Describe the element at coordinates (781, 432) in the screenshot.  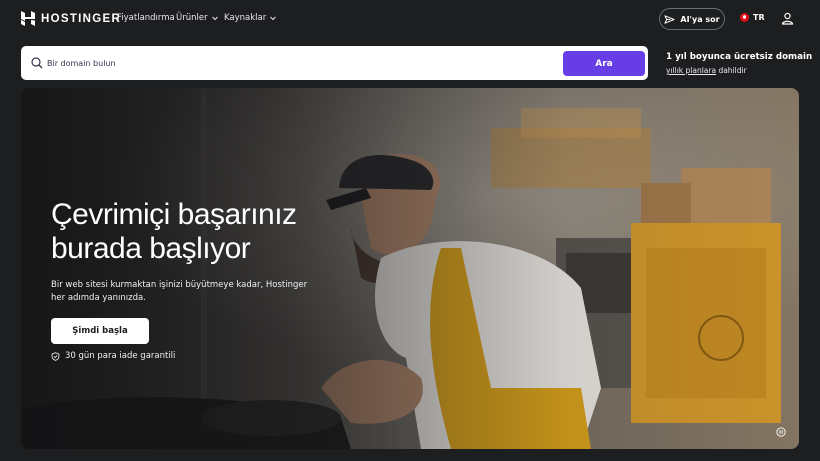
I see `pause-icon` at that location.